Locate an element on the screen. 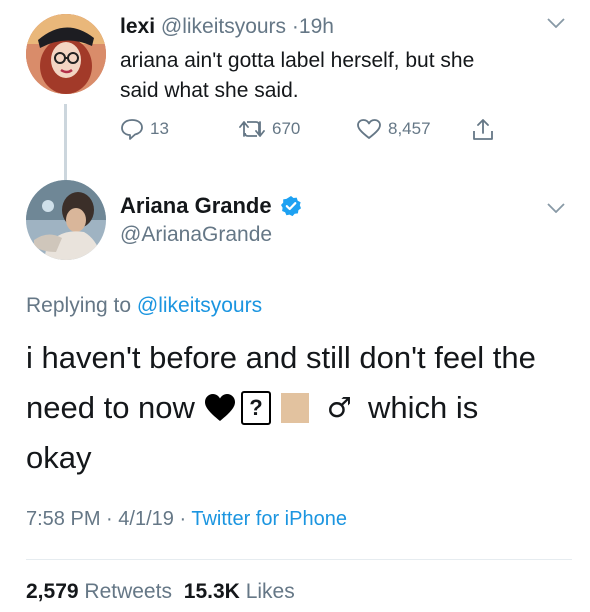  avatar-lexi-image is located at coordinates (66, 54).